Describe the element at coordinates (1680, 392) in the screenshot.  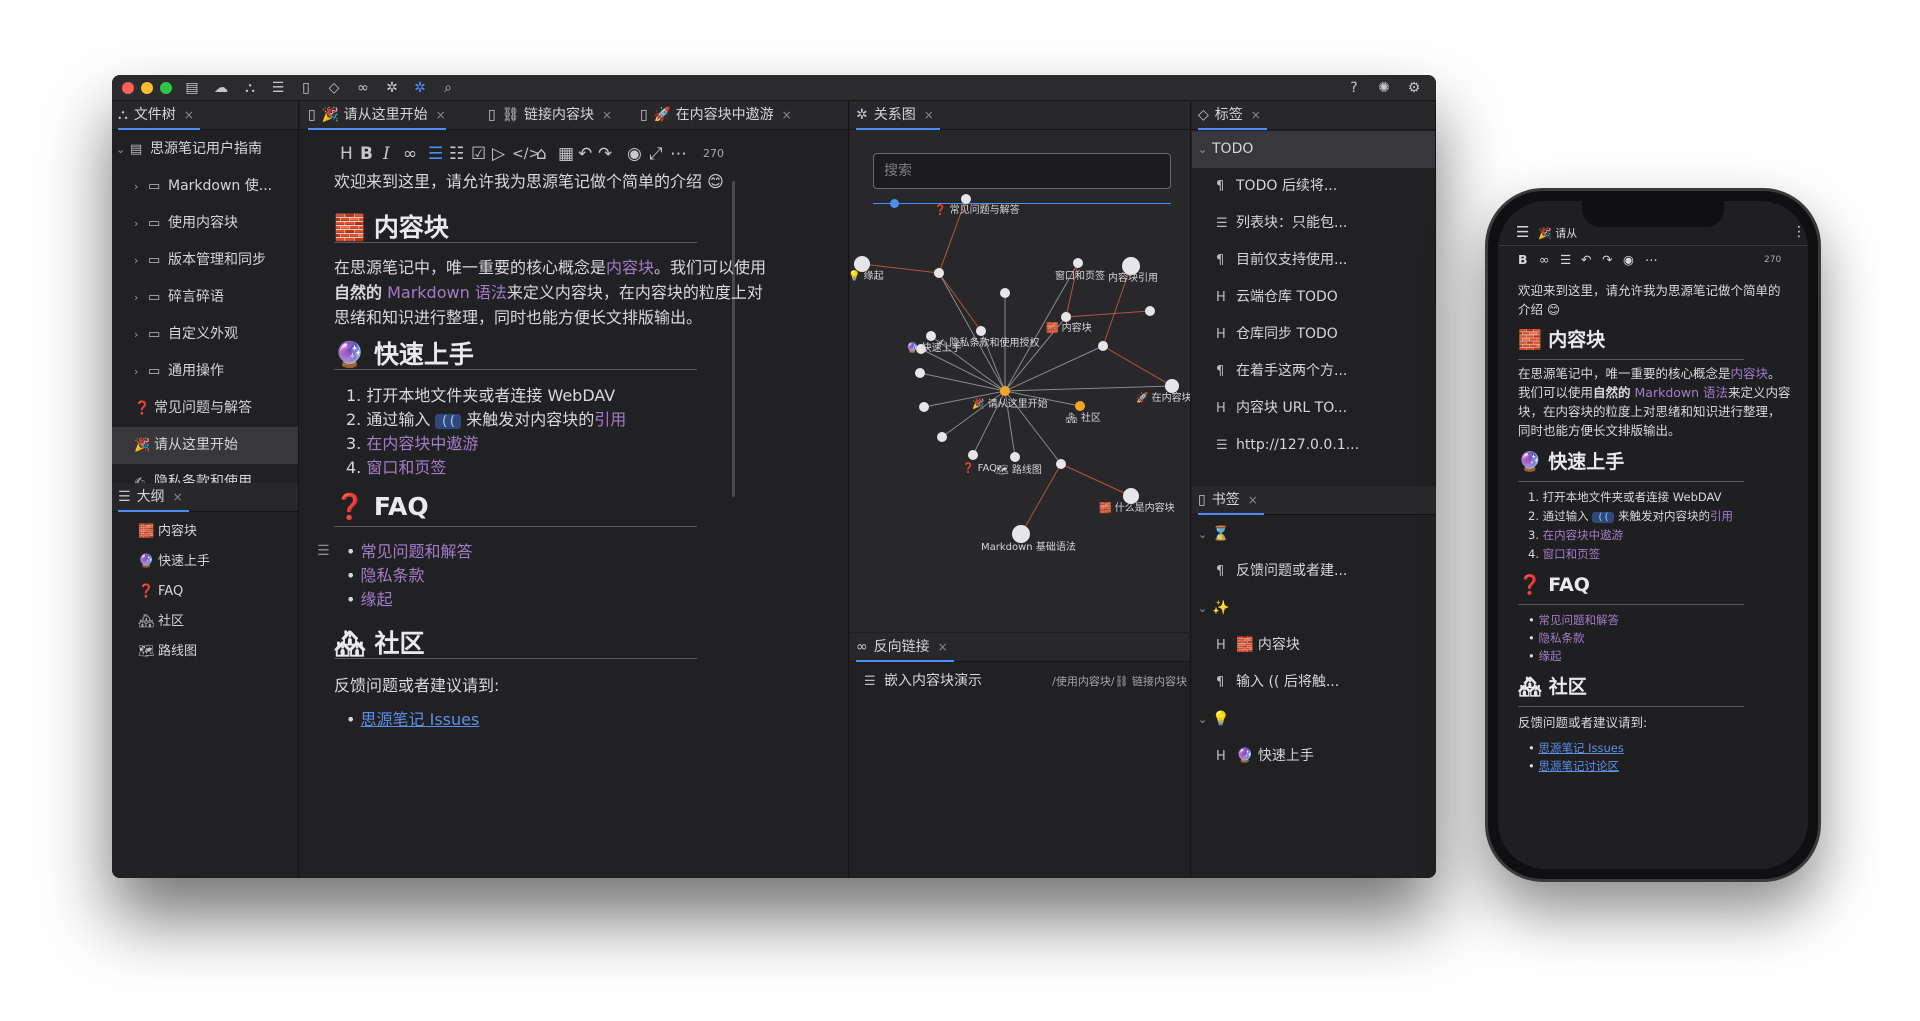
I see `markdown-syntax-link: Markdown 语法` at that location.